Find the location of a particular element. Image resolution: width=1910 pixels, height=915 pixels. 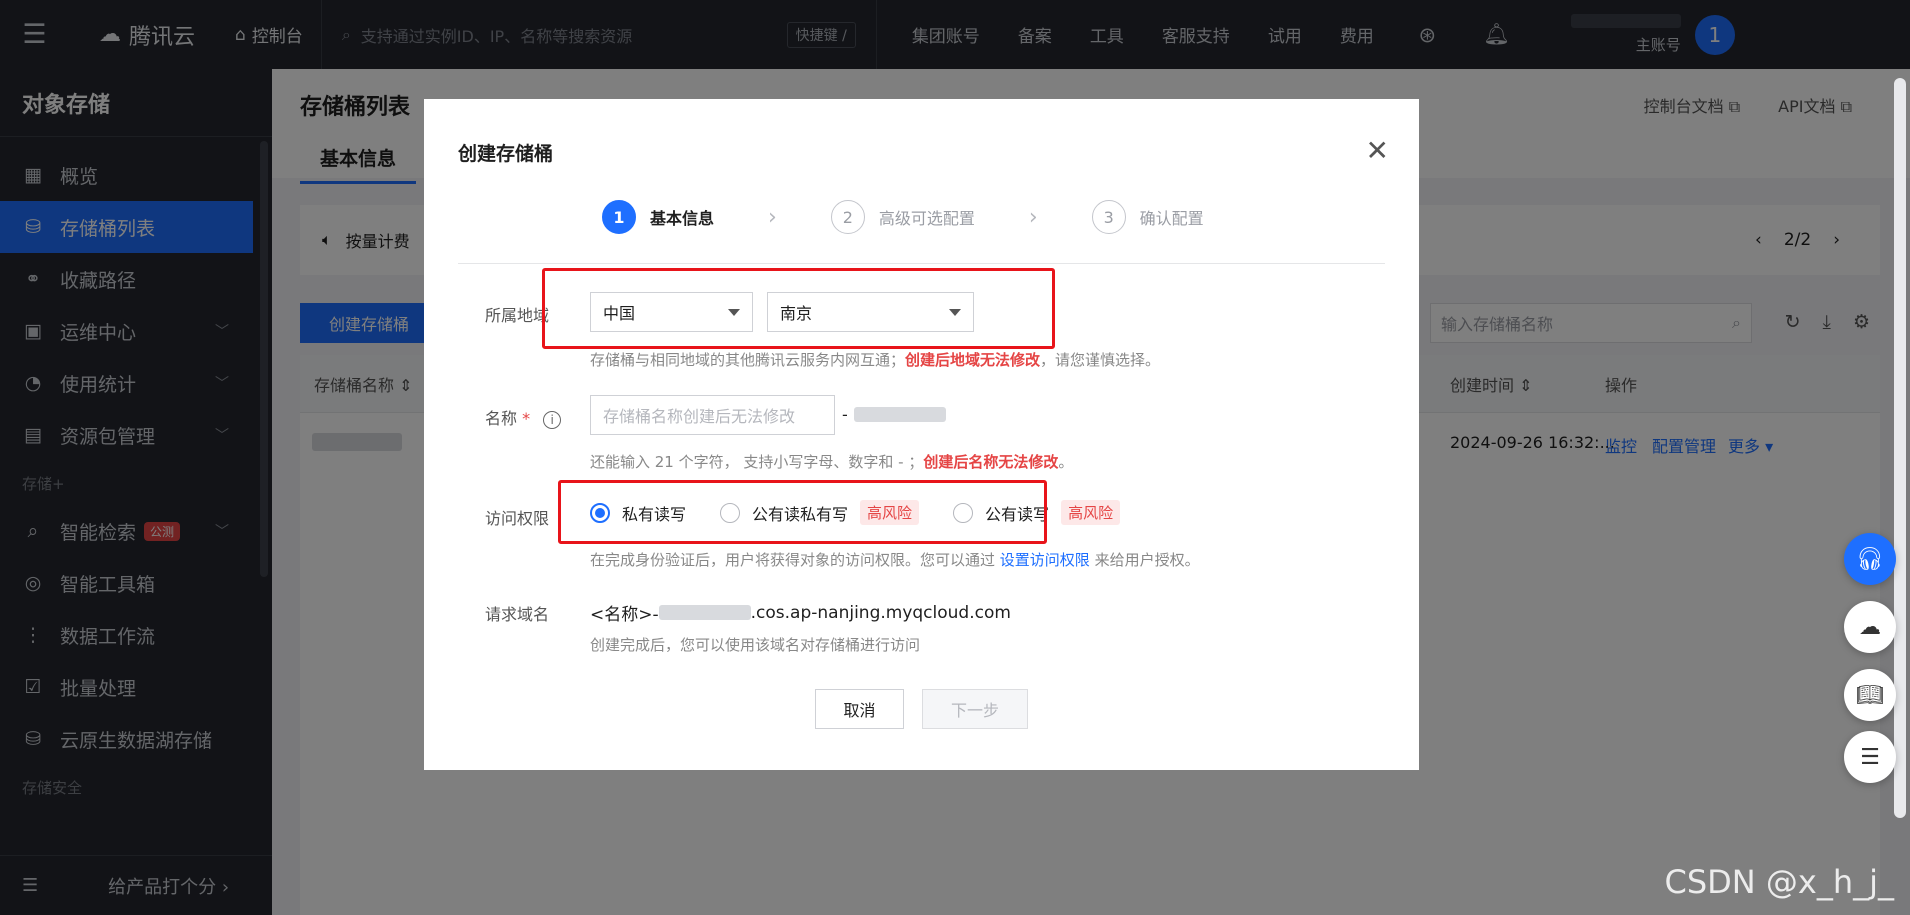

region-hint: 存储桶与相同地域的其他腾讯云服务内网互通；创建后地域无法修改，请您谨慎选择。 is located at coordinates (875, 359).